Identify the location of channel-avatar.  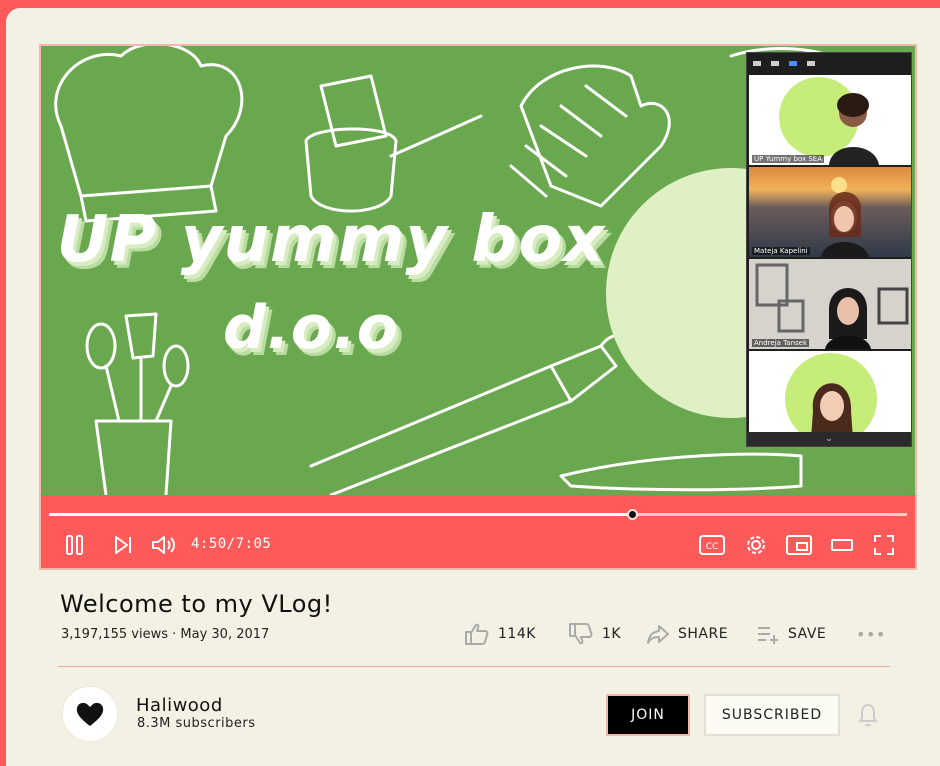
(90, 714).